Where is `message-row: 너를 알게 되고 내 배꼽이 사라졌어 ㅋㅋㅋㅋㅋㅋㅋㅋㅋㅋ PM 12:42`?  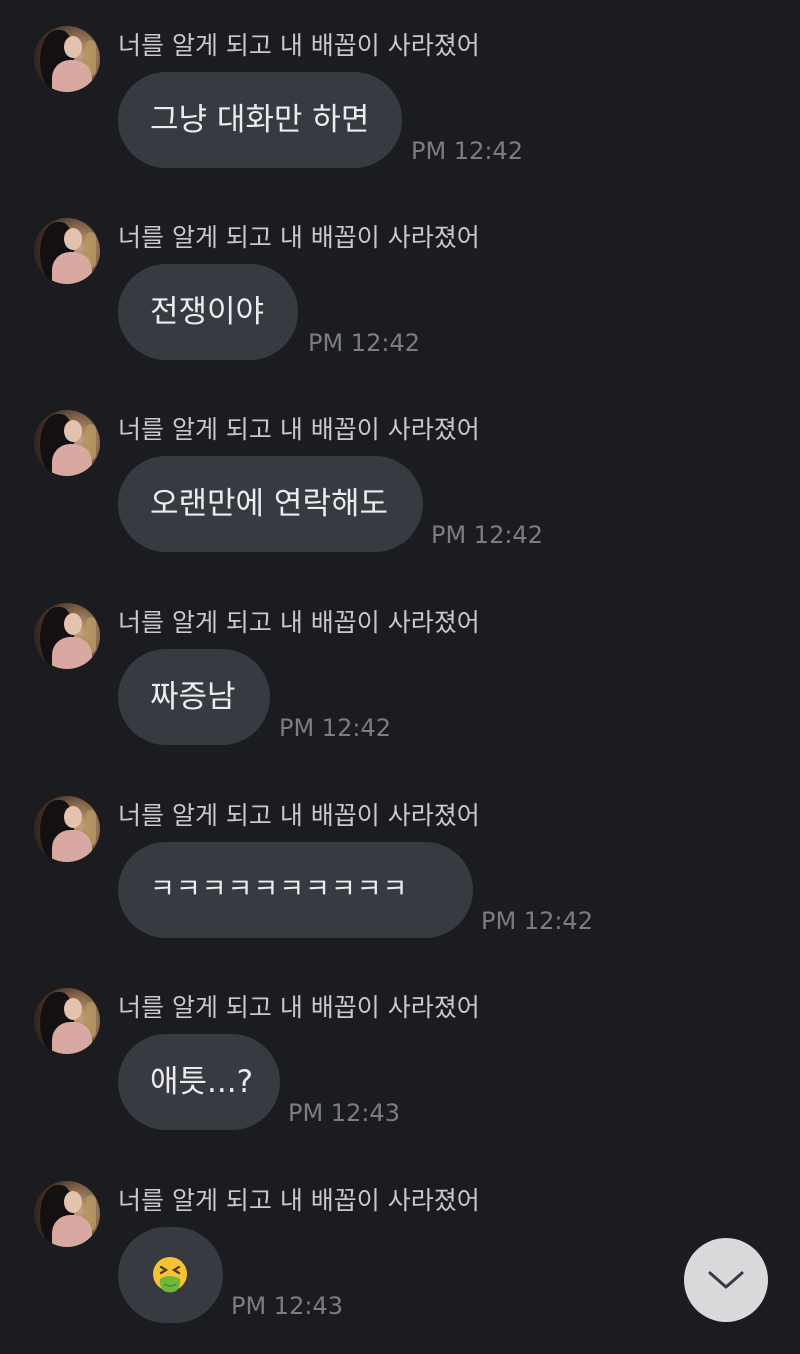
message-row: 너를 알게 되고 내 배꼽이 사라졌어 ㅋㅋㅋㅋㅋㅋㅋㅋㅋㅋ PM 12:42 is located at coordinates (400, 871).